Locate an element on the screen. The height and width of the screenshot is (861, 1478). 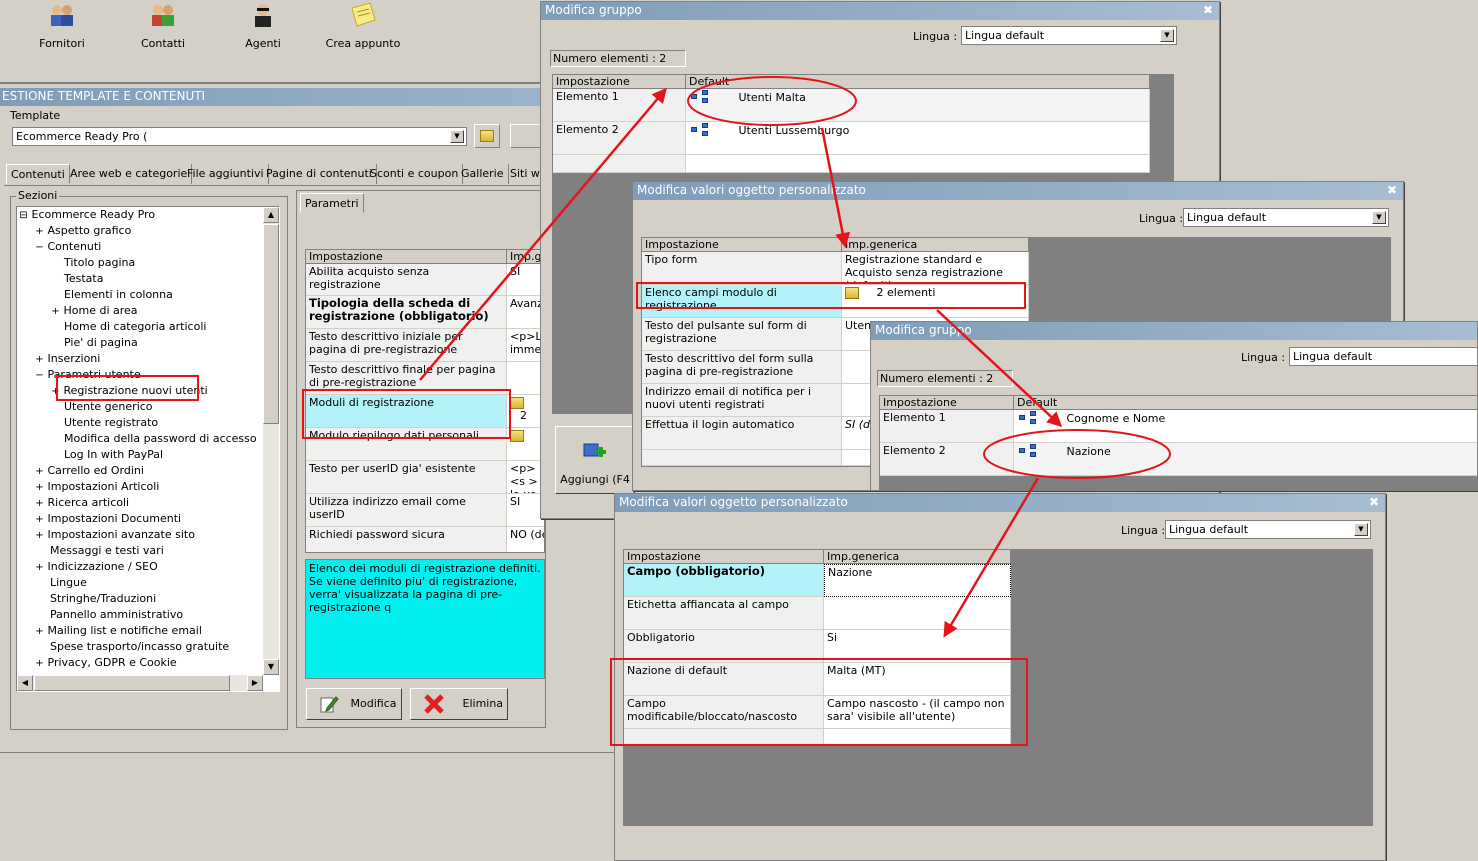
tree-item: − Contenuti is located at coordinates (68, 247).